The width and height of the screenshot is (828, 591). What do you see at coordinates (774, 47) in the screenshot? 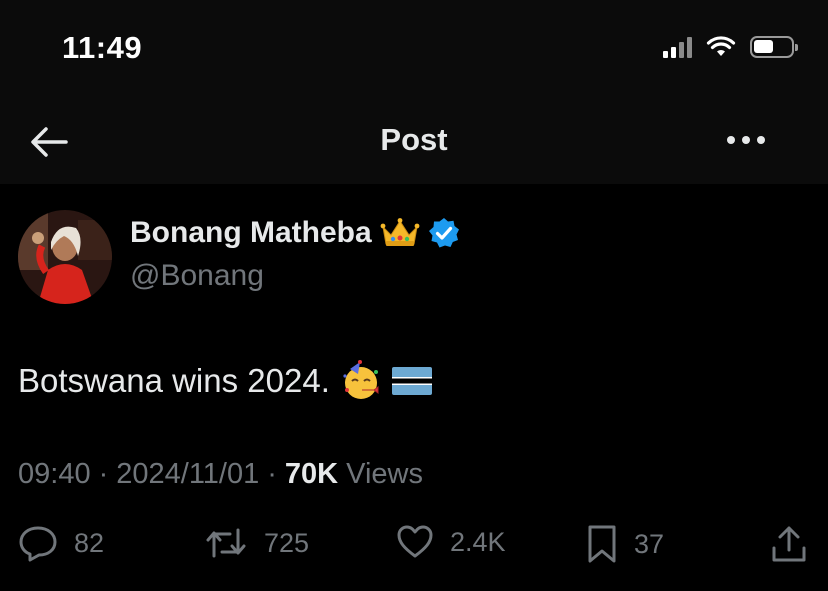
I see `battery-icon` at bounding box center [774, 47].